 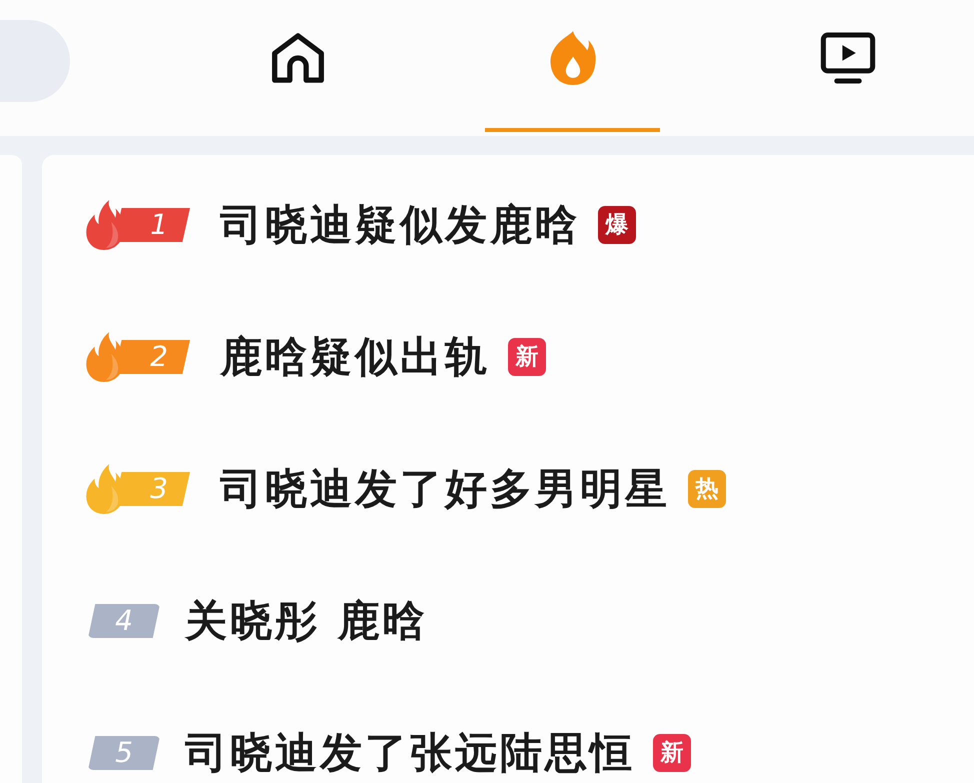 What do you see at coordinates (124, 753) in the screenshot?
I see `rank-badge: 5` at bounding box center [124, 753].